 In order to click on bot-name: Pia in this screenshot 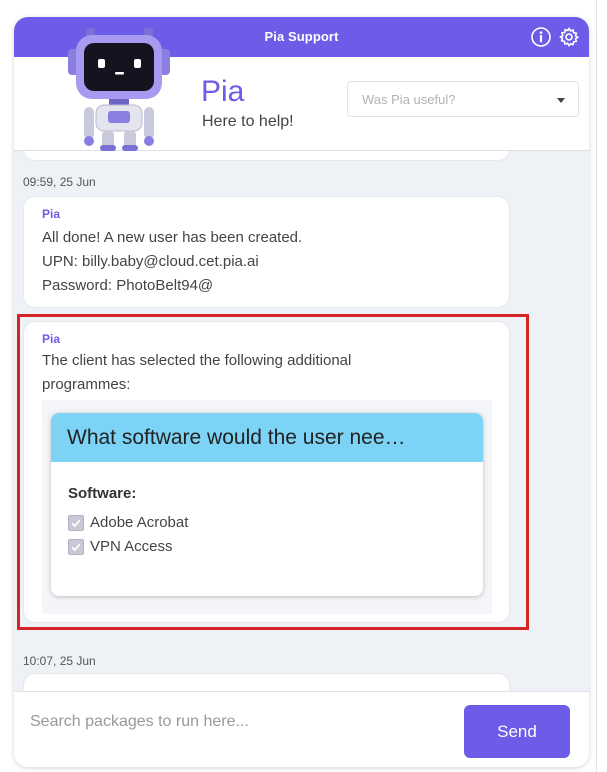, I will do `click(223, 91)`.